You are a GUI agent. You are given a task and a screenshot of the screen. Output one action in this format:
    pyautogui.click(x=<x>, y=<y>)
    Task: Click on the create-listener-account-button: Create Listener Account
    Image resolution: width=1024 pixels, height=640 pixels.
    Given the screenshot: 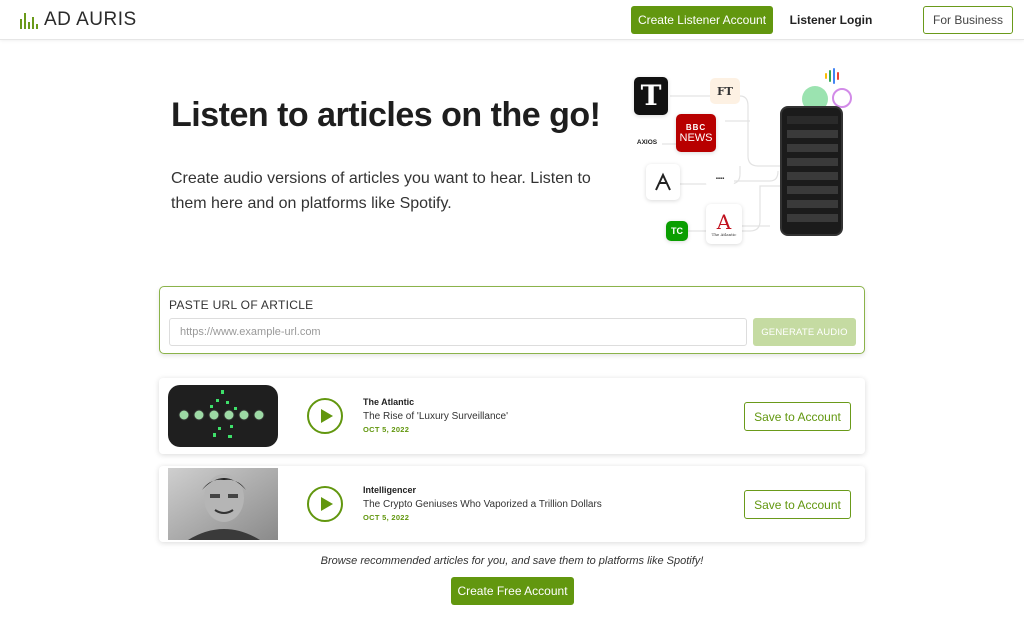 What is the action you would take?
    pyautogui.click(x=702, y=20)
    